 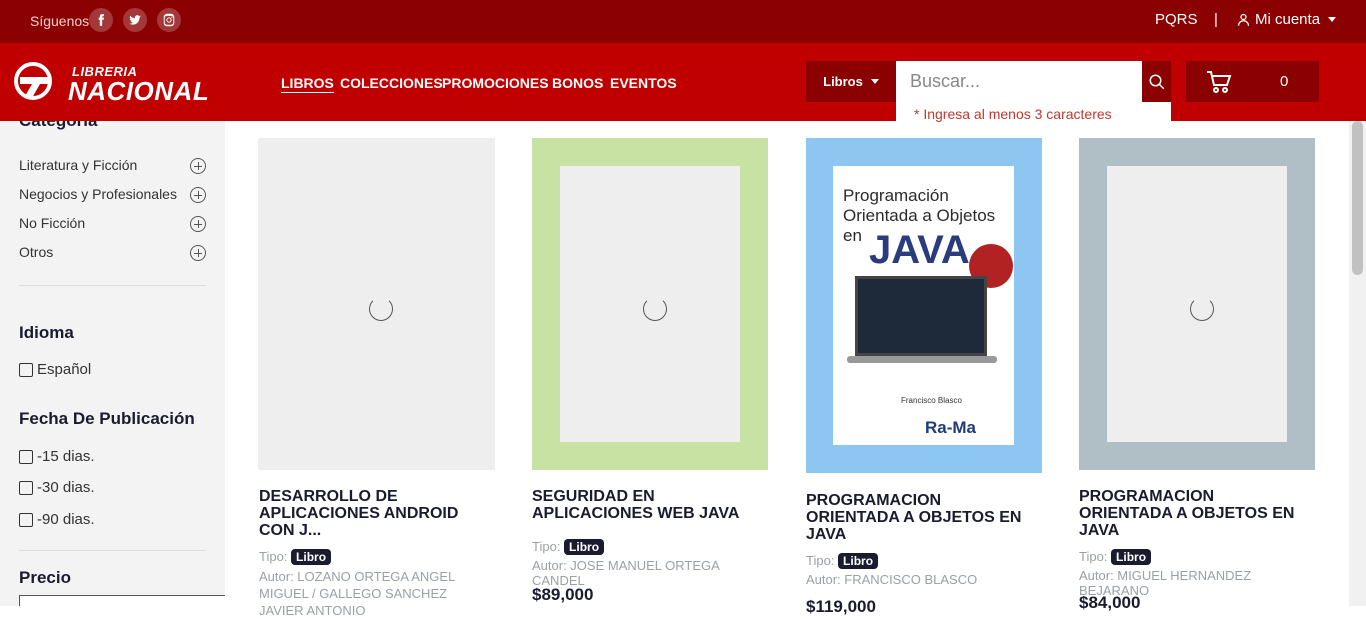 I want to click on date-checkbox-90: -90 dias., so click(x=57, y=519).